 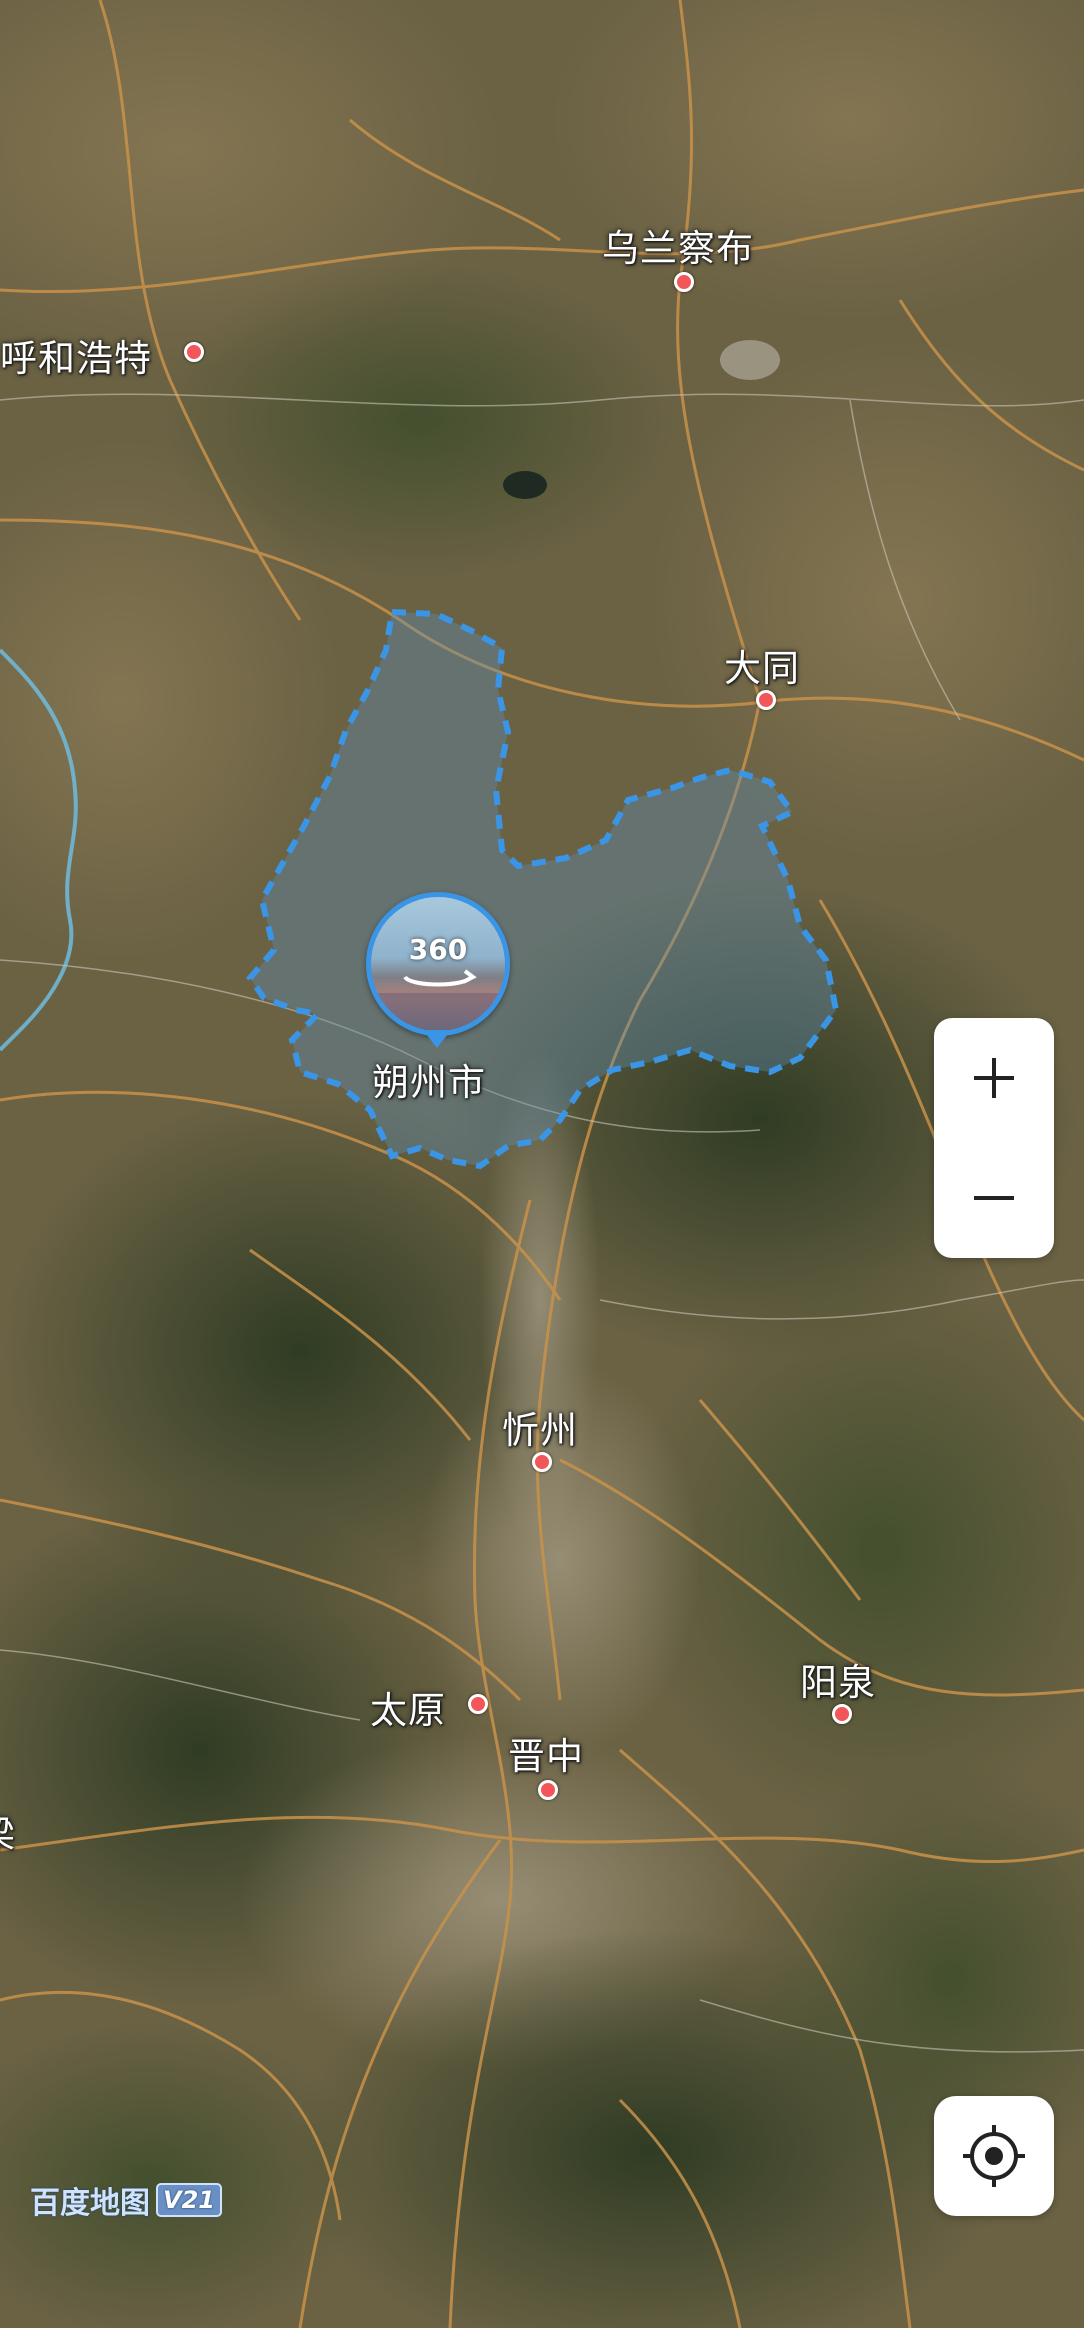 What do you see at coordinates (678, 245) in the screenshot?
I see `city-label-wulanchabu: 乌兰察布` at bounding box center [678, 245].